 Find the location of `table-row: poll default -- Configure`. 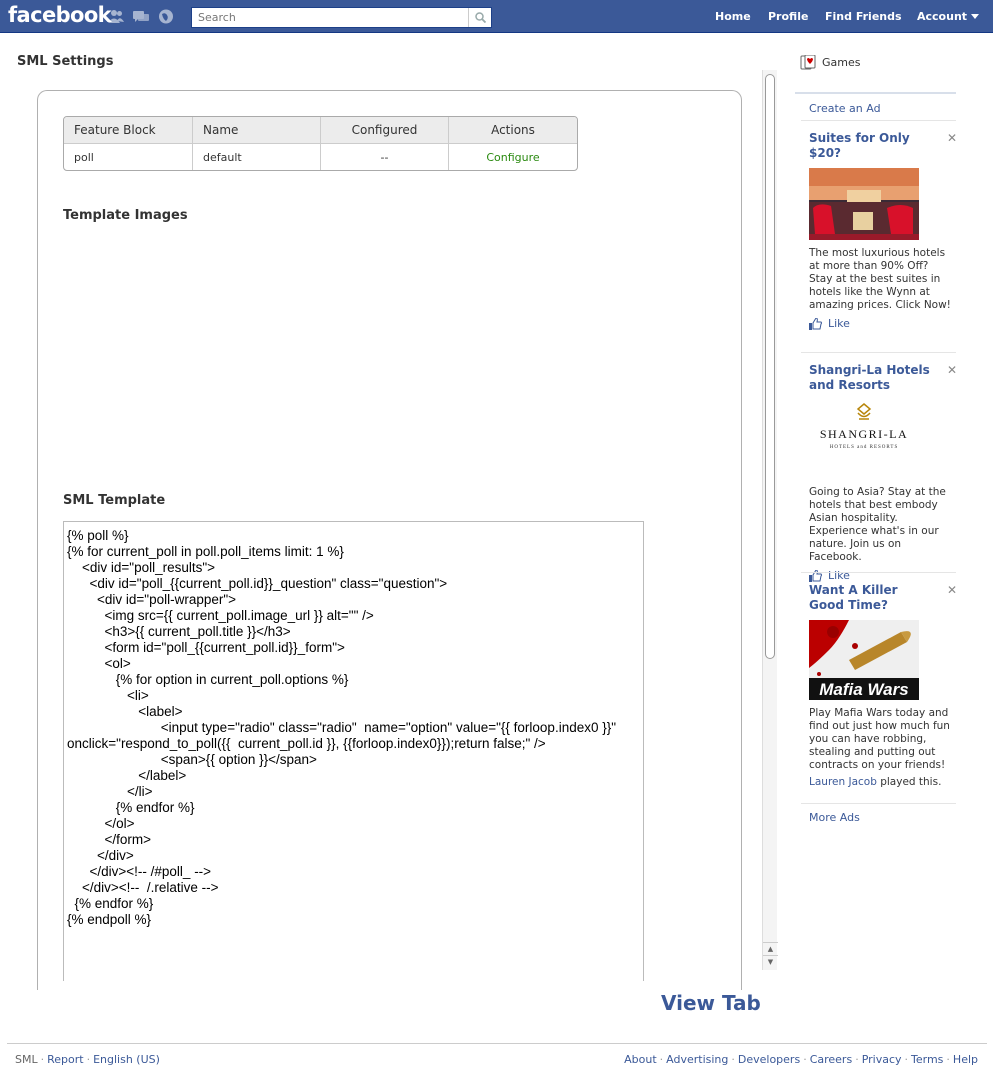

table-row: poll default -- Configure is located at coordinates (320, 157).